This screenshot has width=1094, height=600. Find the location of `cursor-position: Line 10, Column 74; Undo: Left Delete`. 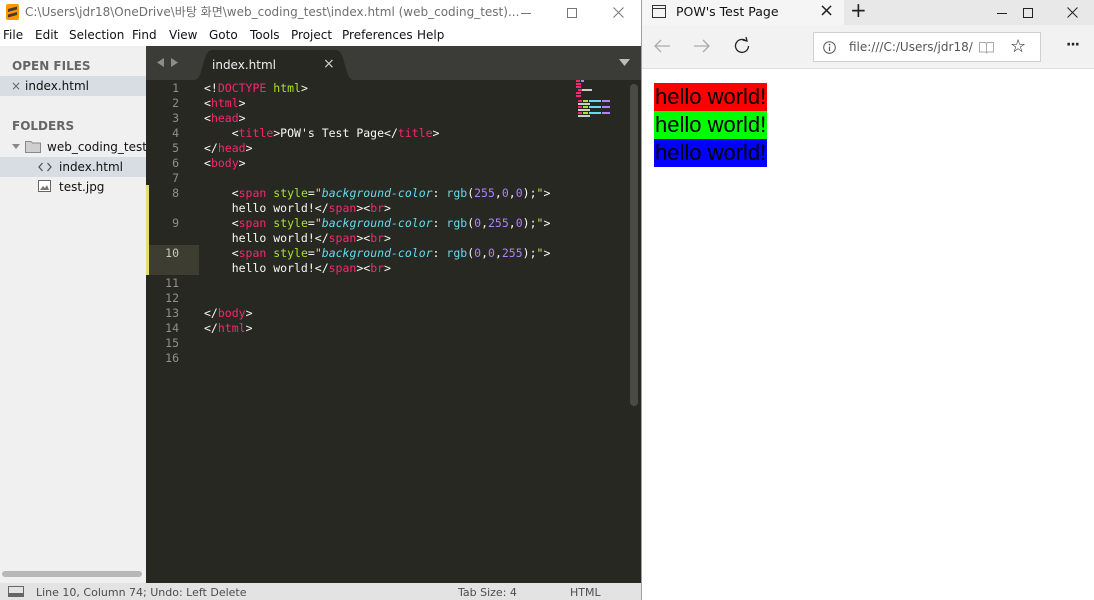

cursor-position: Line 10, Column 74; Undo: Left Delete is located at coordinates (141, 592).